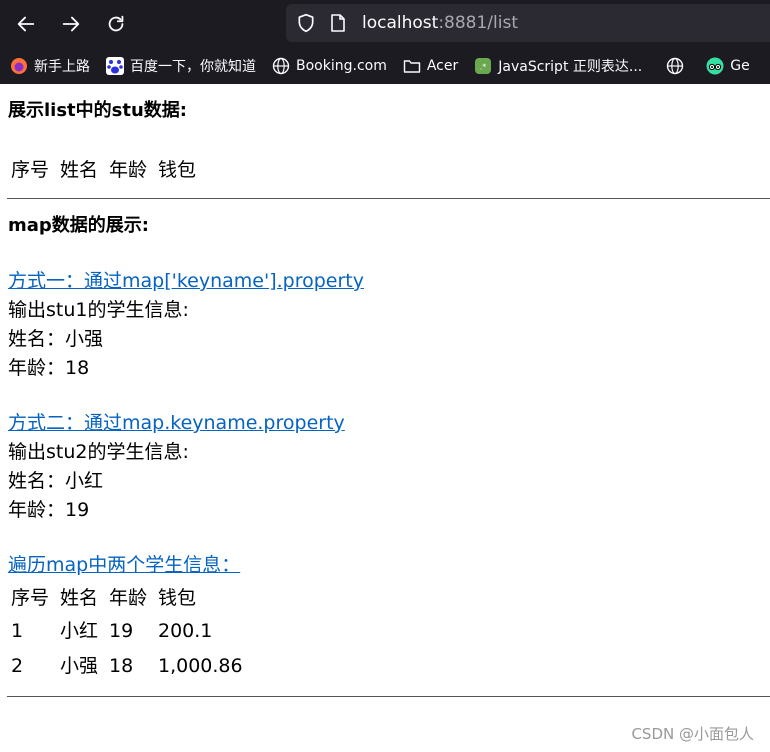 Image resolution: width=770 pixels, height=752 pixels. I want to click on table-row-1-index: 1, so click(17, 631).